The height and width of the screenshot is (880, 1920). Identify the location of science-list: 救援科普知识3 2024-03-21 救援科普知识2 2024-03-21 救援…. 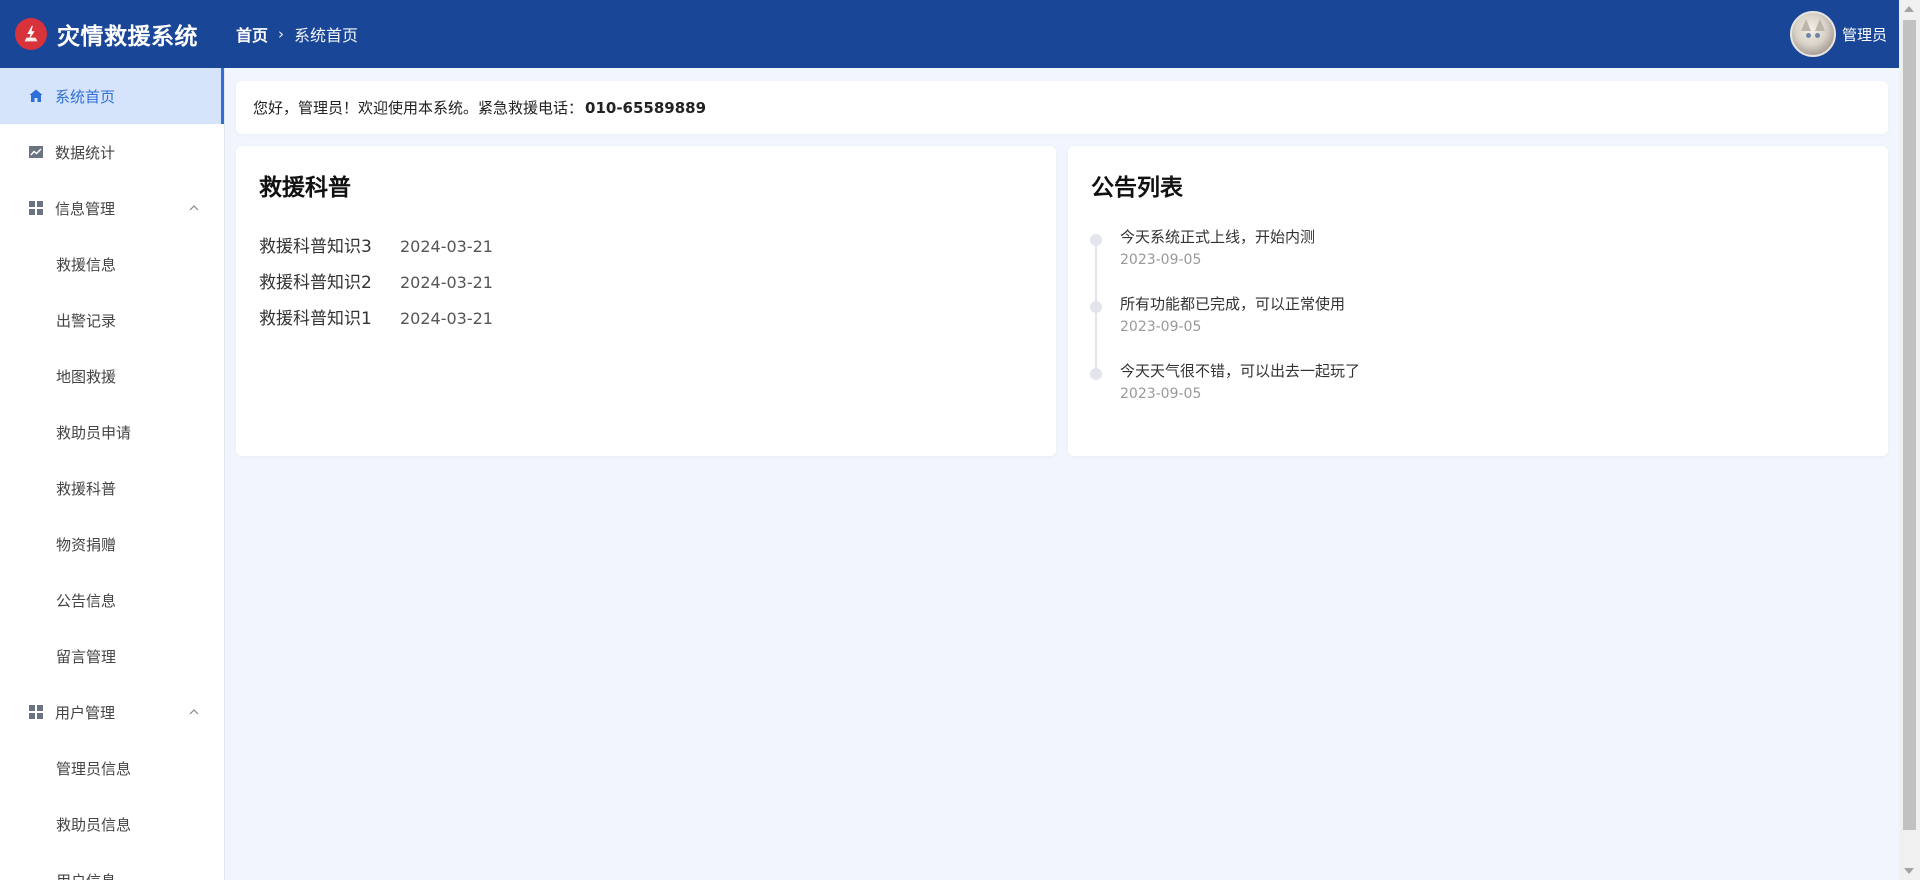
(376, 286).